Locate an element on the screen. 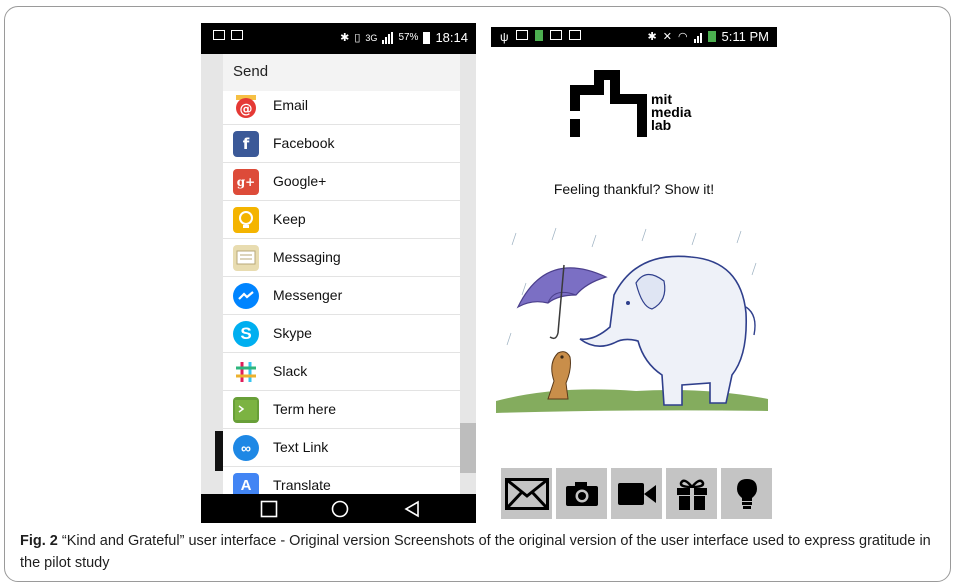  photo-button is located at coordinates (581, 493).